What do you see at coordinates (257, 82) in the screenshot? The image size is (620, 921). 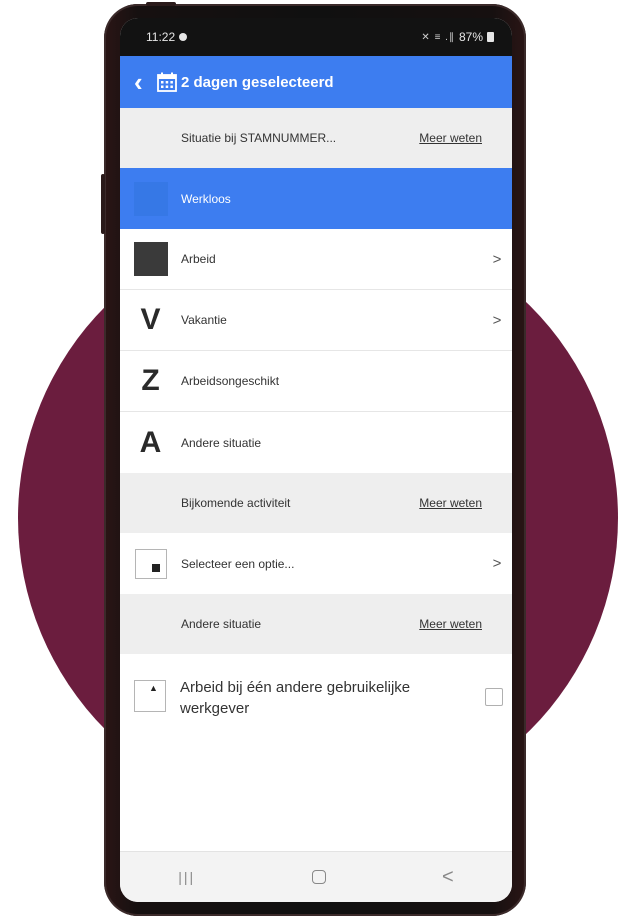 I see `page-title: 2 dagen geselecteerd` at bounding box center [257, 82].